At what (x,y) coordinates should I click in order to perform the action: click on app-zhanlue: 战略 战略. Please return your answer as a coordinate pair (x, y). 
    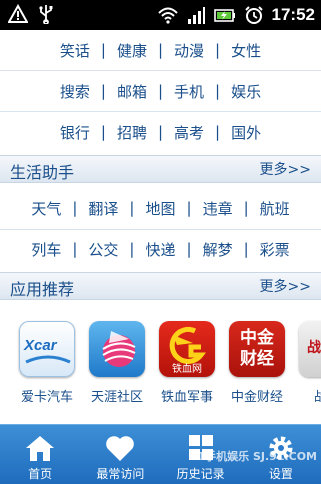
    Looking at the image, I should click on (306, 363).